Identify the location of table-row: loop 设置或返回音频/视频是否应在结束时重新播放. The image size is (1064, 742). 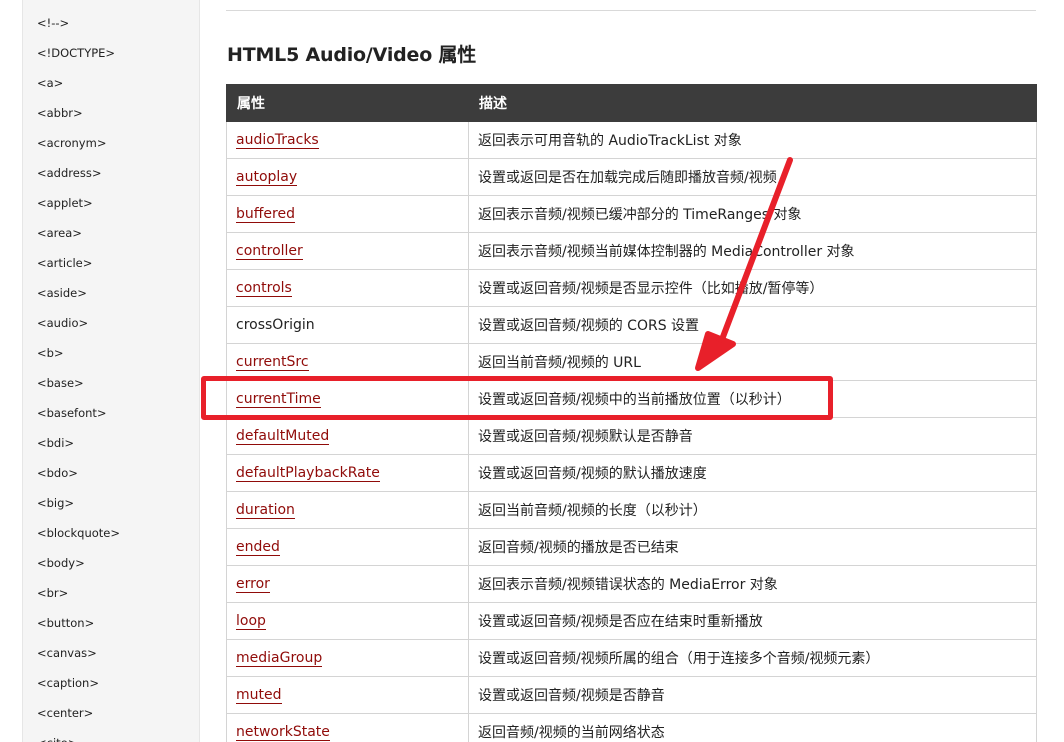
(631, 621).